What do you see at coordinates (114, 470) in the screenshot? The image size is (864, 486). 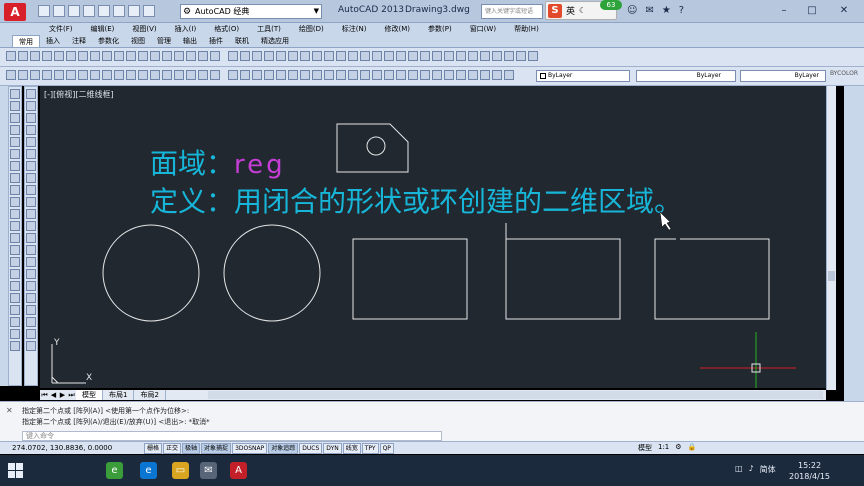 I see `browser-icon: e` at bounding box center [114, 470].